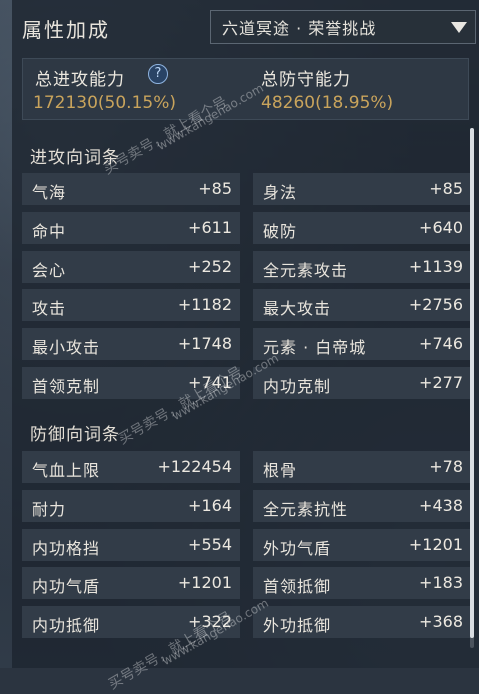  What do you see at coordinates (362, 305) in the screenshot?
I see `stat-row: 最大攻击 +2756` at bounding box center [362, 305].